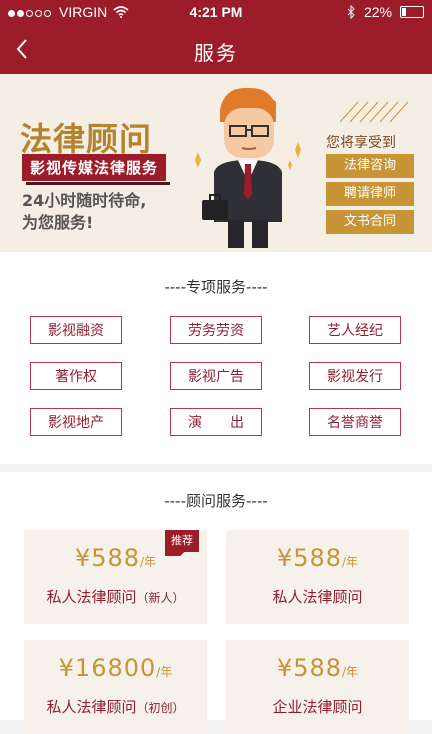 The height and width of the screenshot is (734, 432). Describe the element at coordinates (317, 577) in the screenshot. I see `advisor-card-personal: ¥588/年 私人法律顾问` at that location.